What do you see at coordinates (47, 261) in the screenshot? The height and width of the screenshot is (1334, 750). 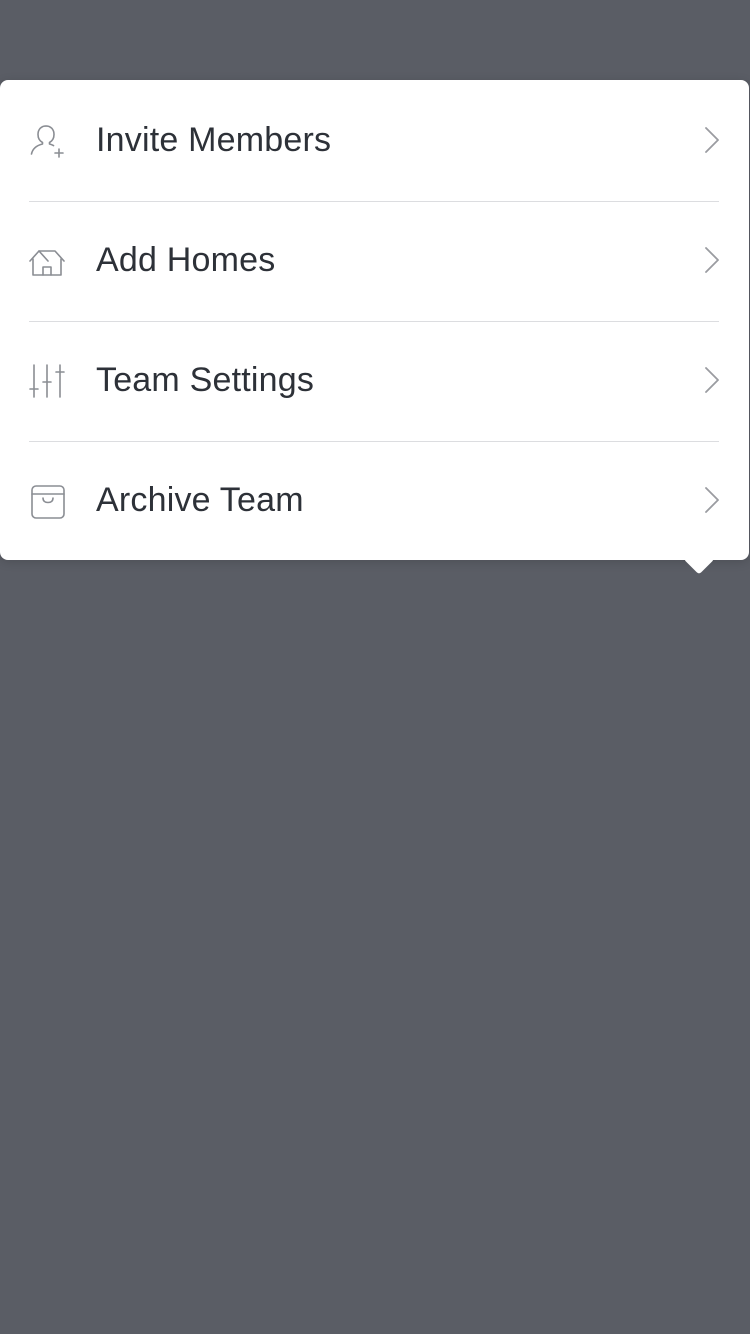 I see `home-icon` at bounding box center [47, 261].